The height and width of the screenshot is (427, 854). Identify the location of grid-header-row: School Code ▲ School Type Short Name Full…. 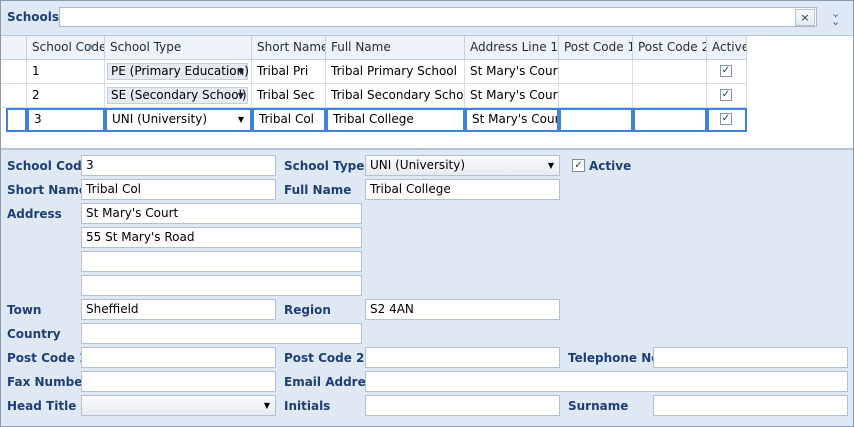
(374, 48).